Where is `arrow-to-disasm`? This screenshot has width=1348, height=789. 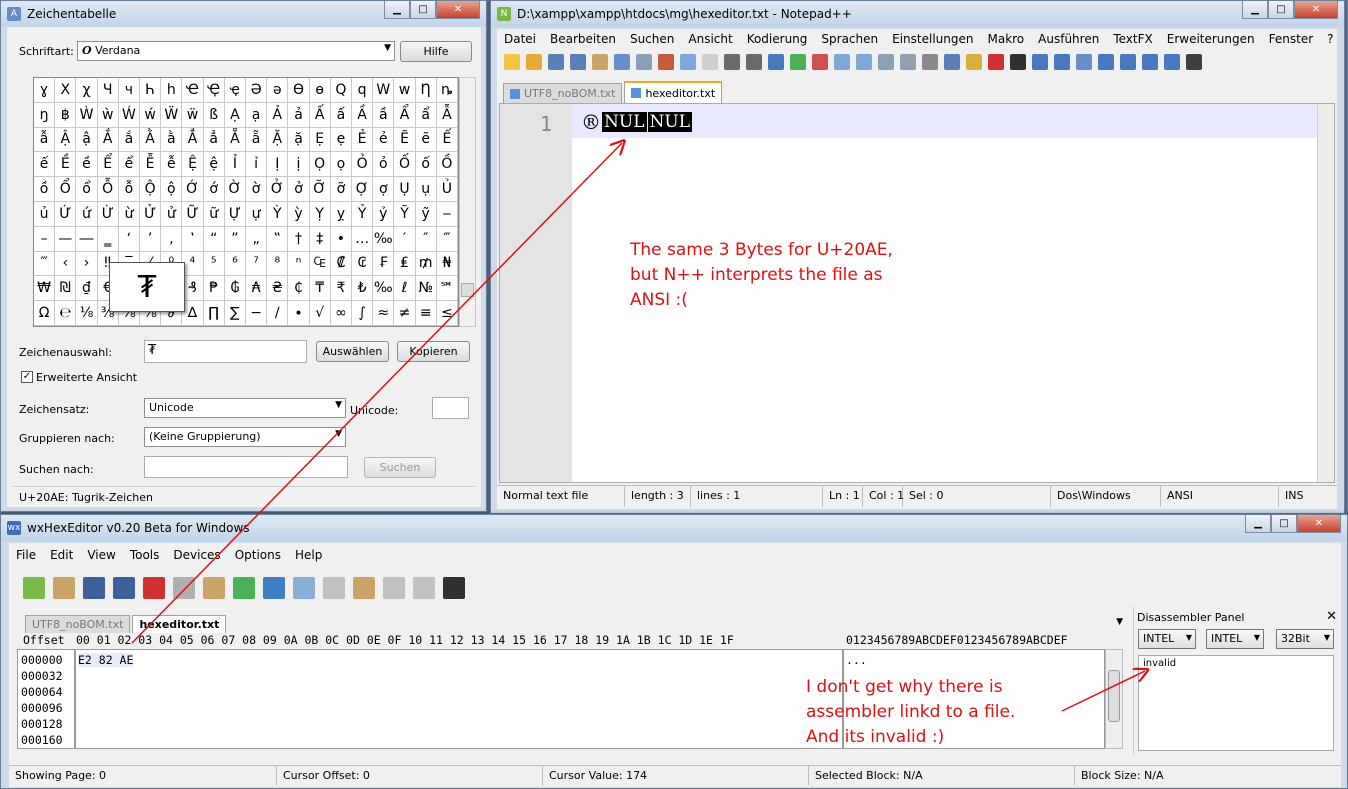 arrow-to-disasm is located at coordinates (1103, 691).